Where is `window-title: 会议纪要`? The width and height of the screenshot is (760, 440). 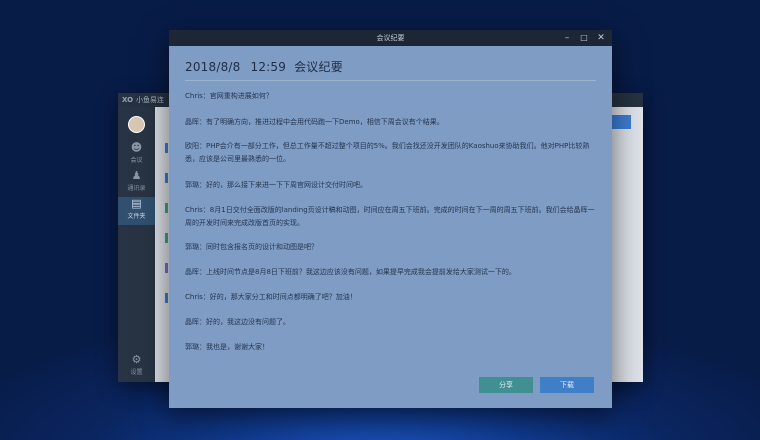 window-title: 会议纪要 is located at coordinates (390, 38).